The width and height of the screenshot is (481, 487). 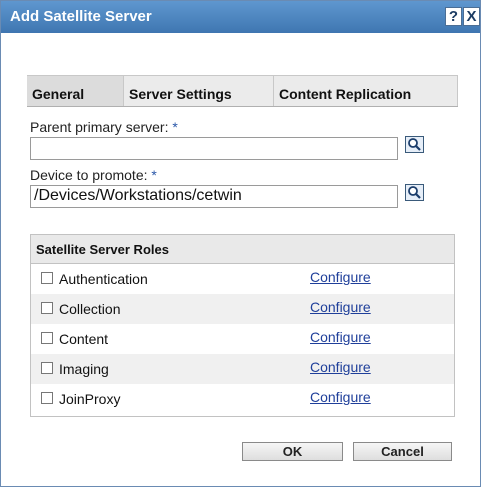 What do you see at coordinates (89, 175) in the screenshot?
I see `device-label-text: Device to promote:` at bounding box center [89, 175].